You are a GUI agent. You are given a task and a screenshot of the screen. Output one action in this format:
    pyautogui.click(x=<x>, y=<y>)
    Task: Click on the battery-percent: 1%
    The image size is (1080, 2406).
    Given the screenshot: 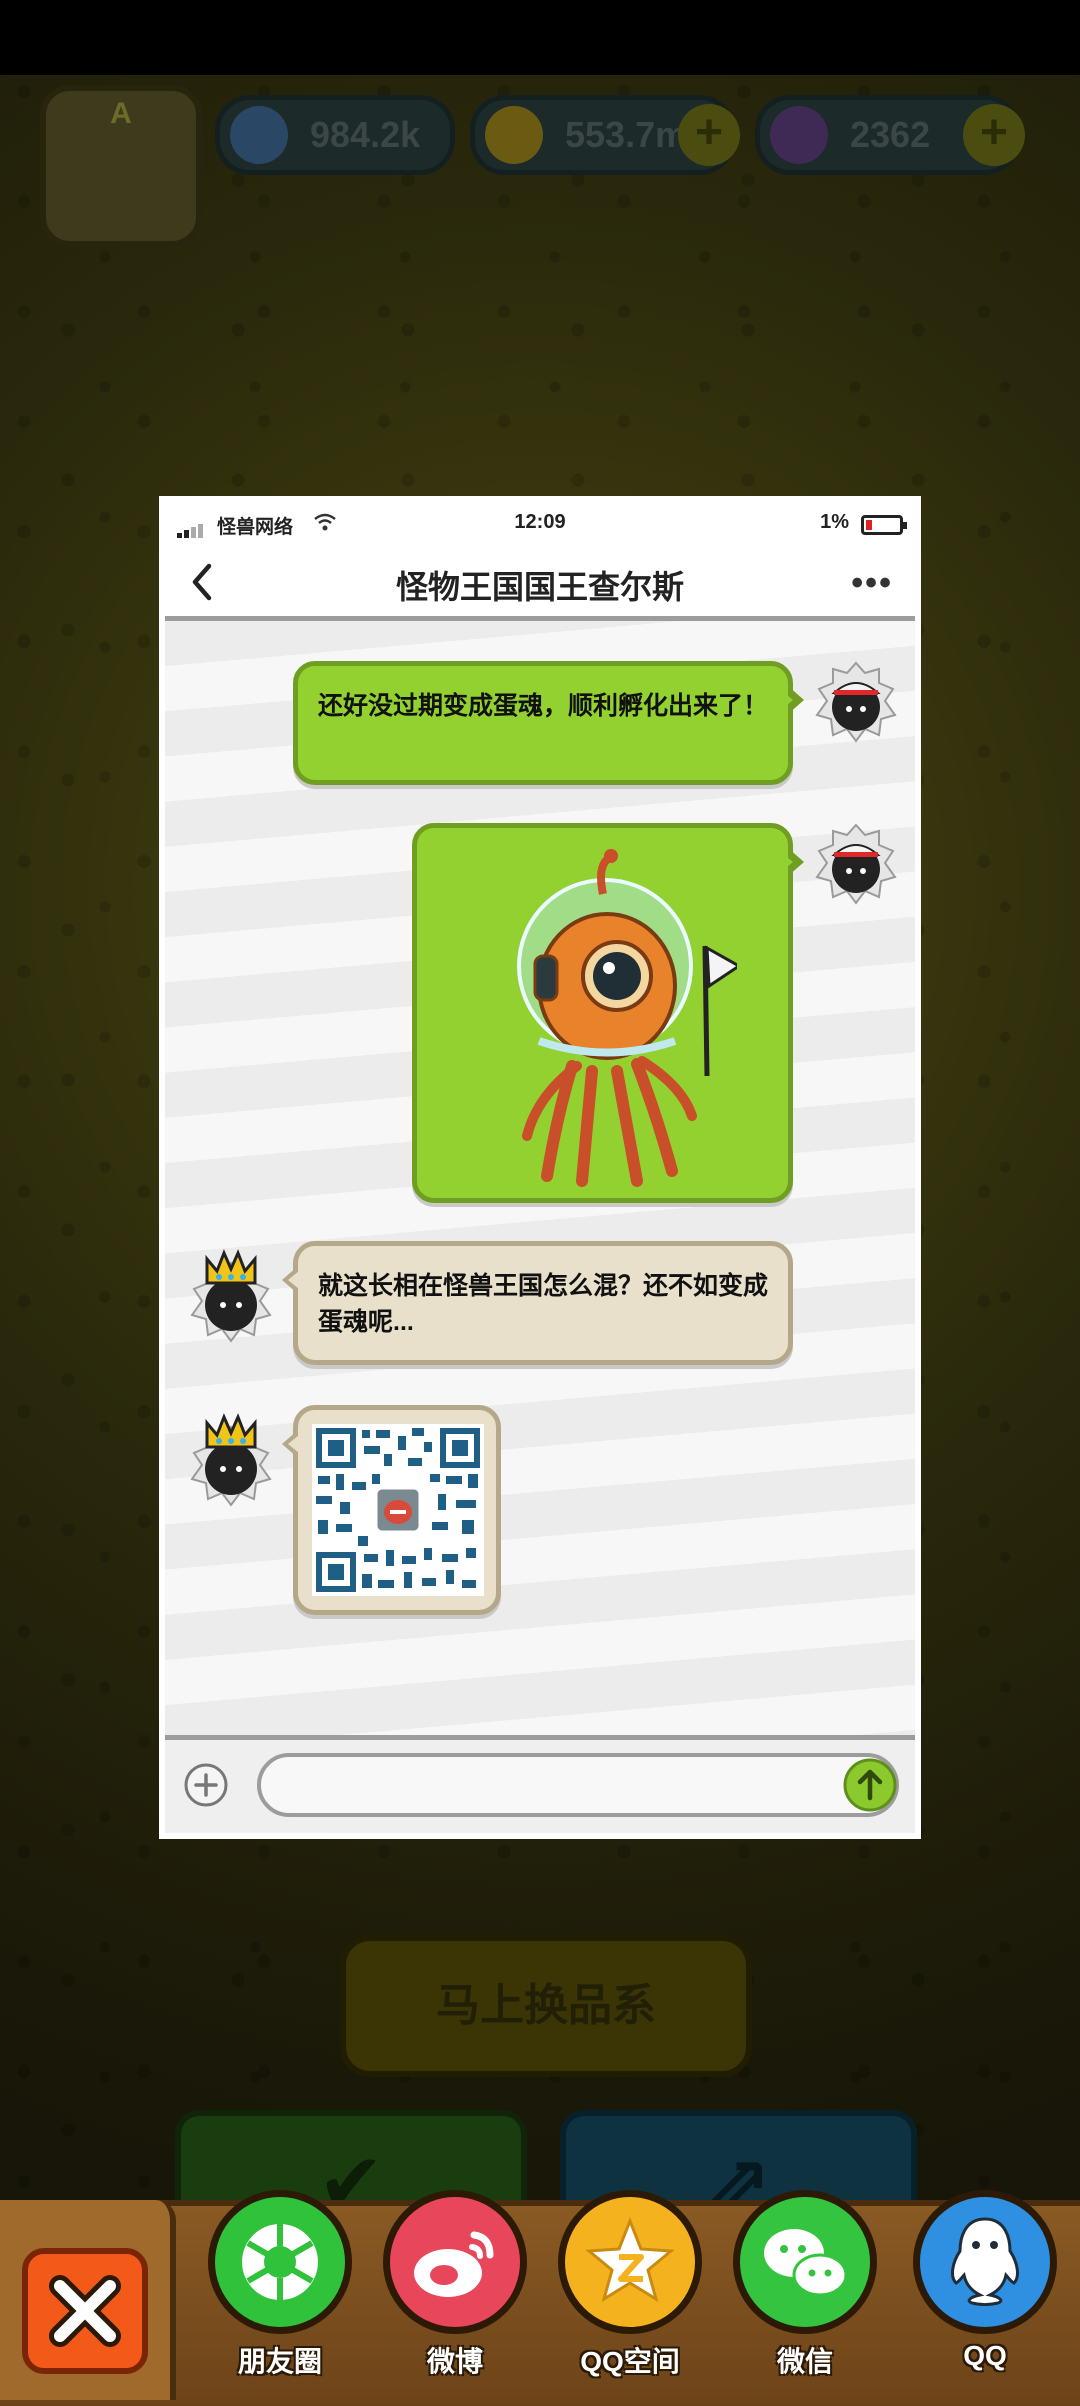 What is the action you would take?
    pyautogui.click(x=834, y=522)
    